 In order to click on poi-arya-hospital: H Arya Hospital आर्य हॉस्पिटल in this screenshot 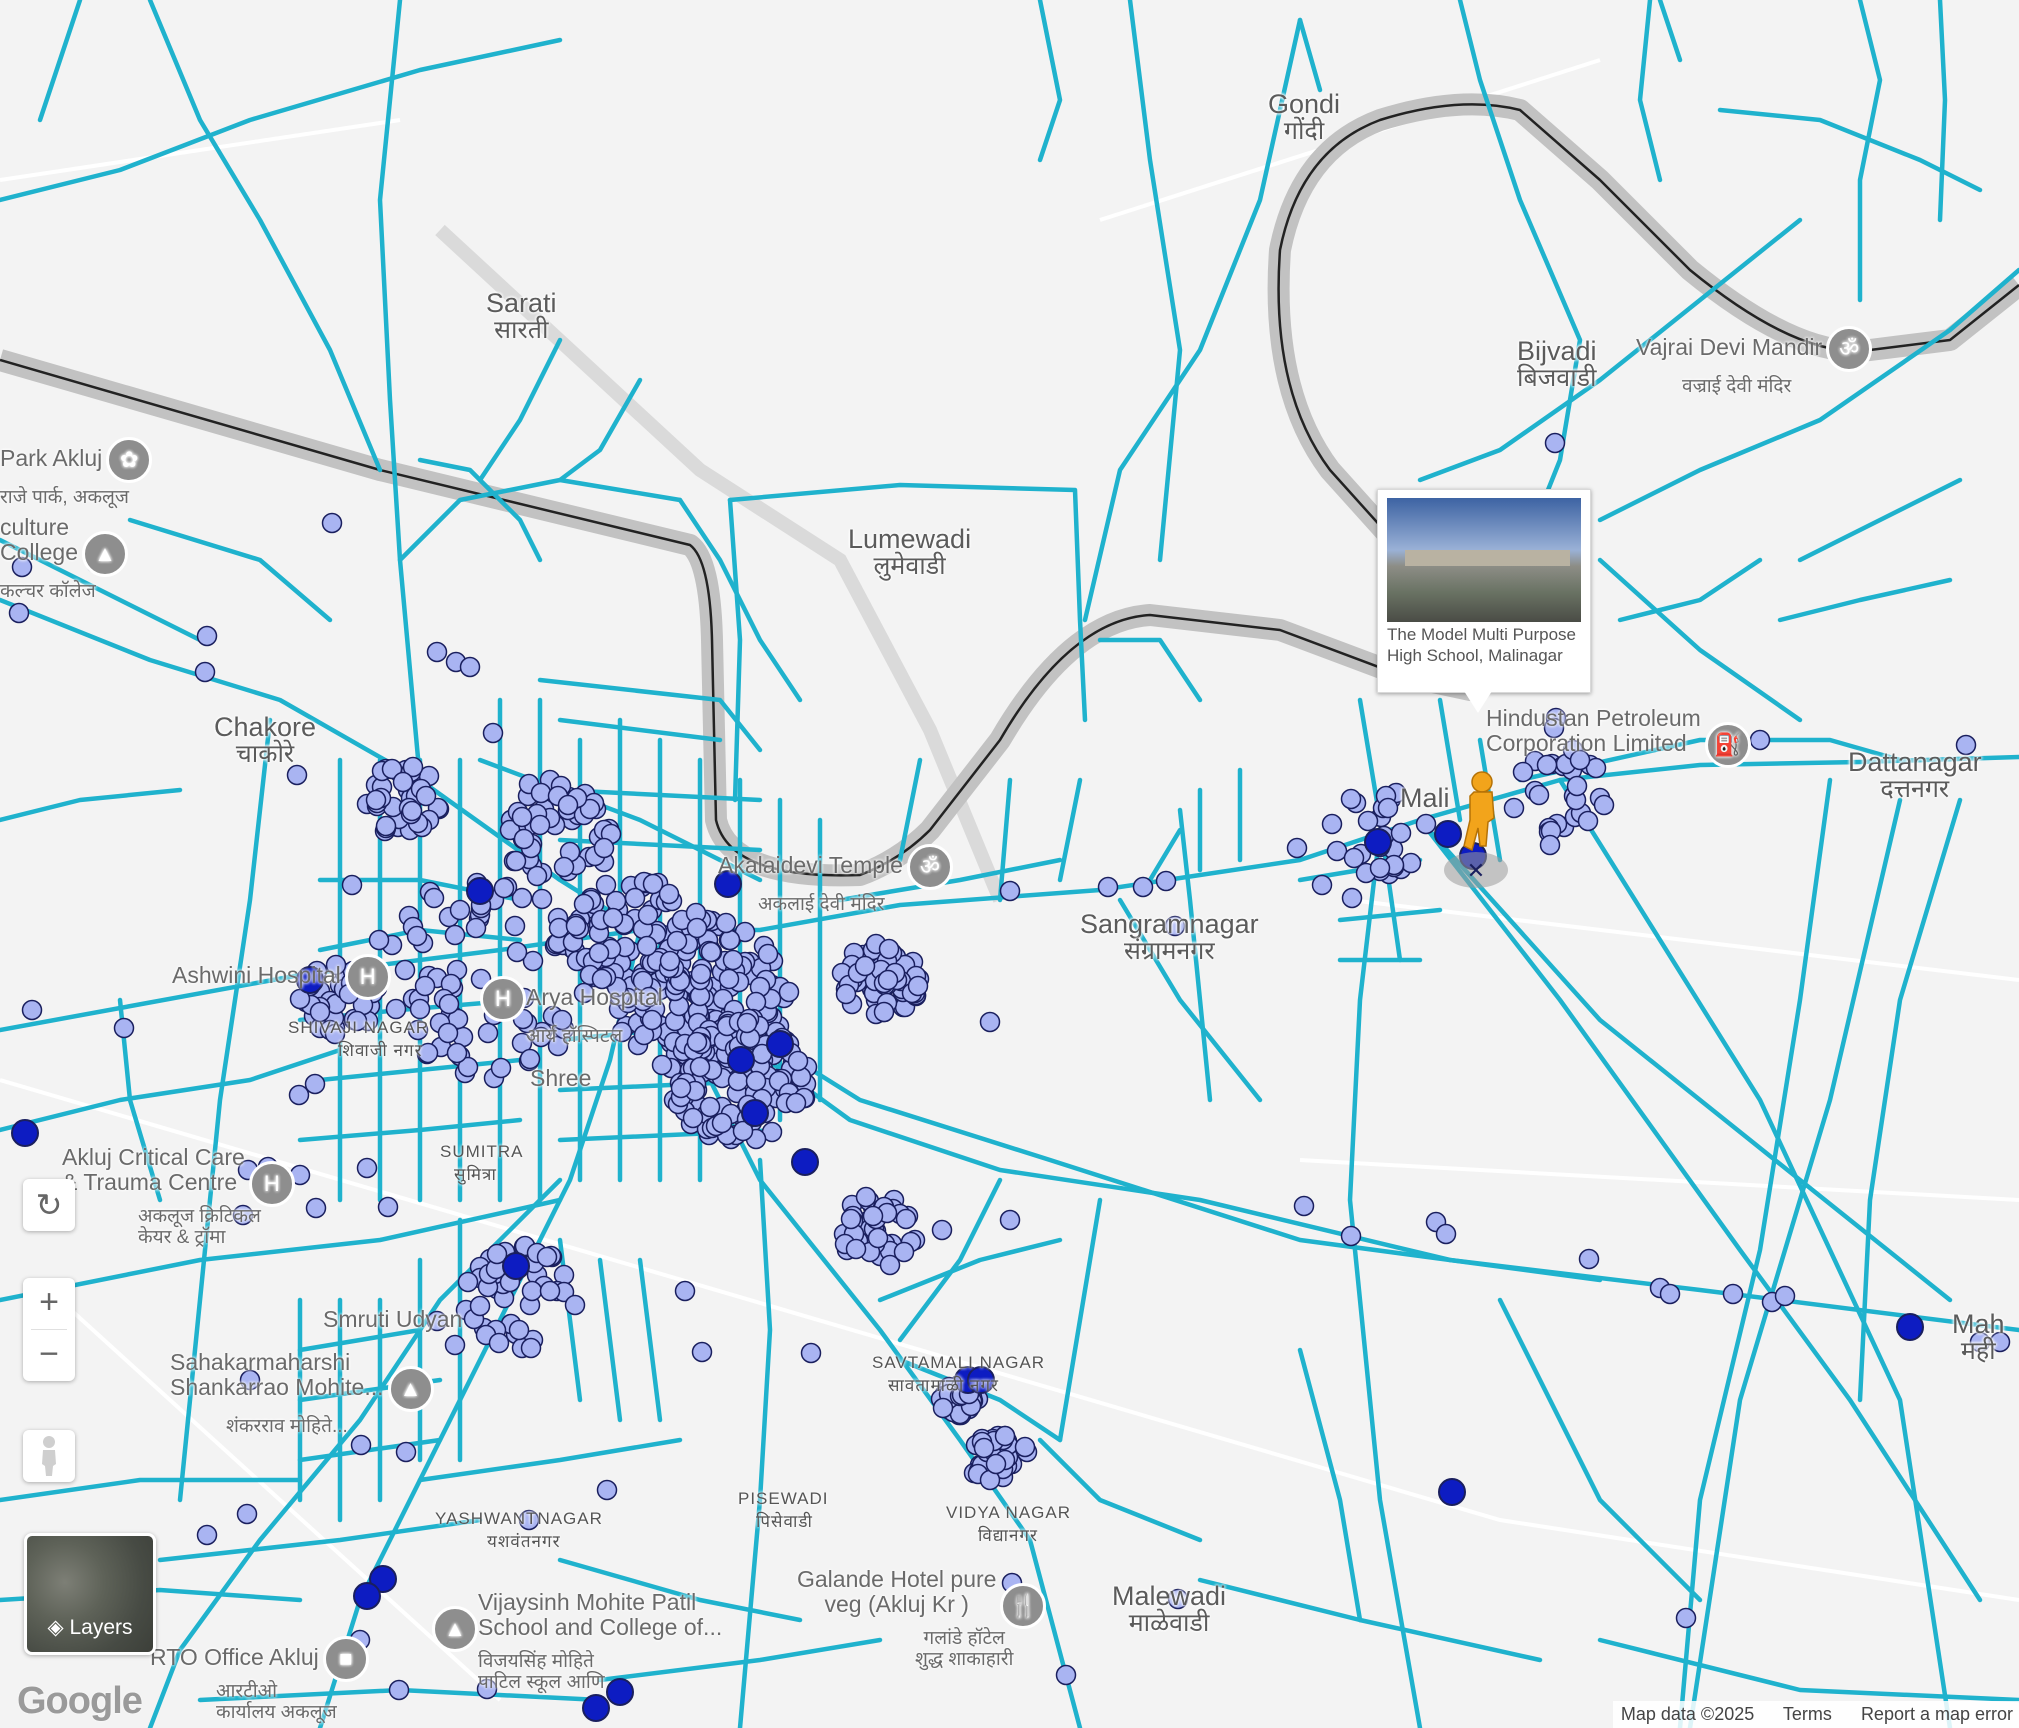, I will do `click(569, 1012)`.